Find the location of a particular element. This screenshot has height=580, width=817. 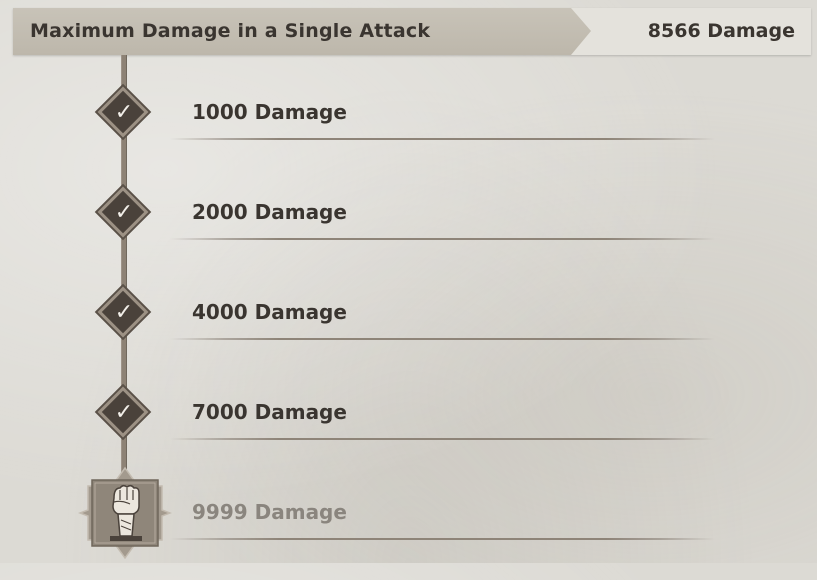

milestone-label: 7000 Damage is located at coordinates (269, 412).